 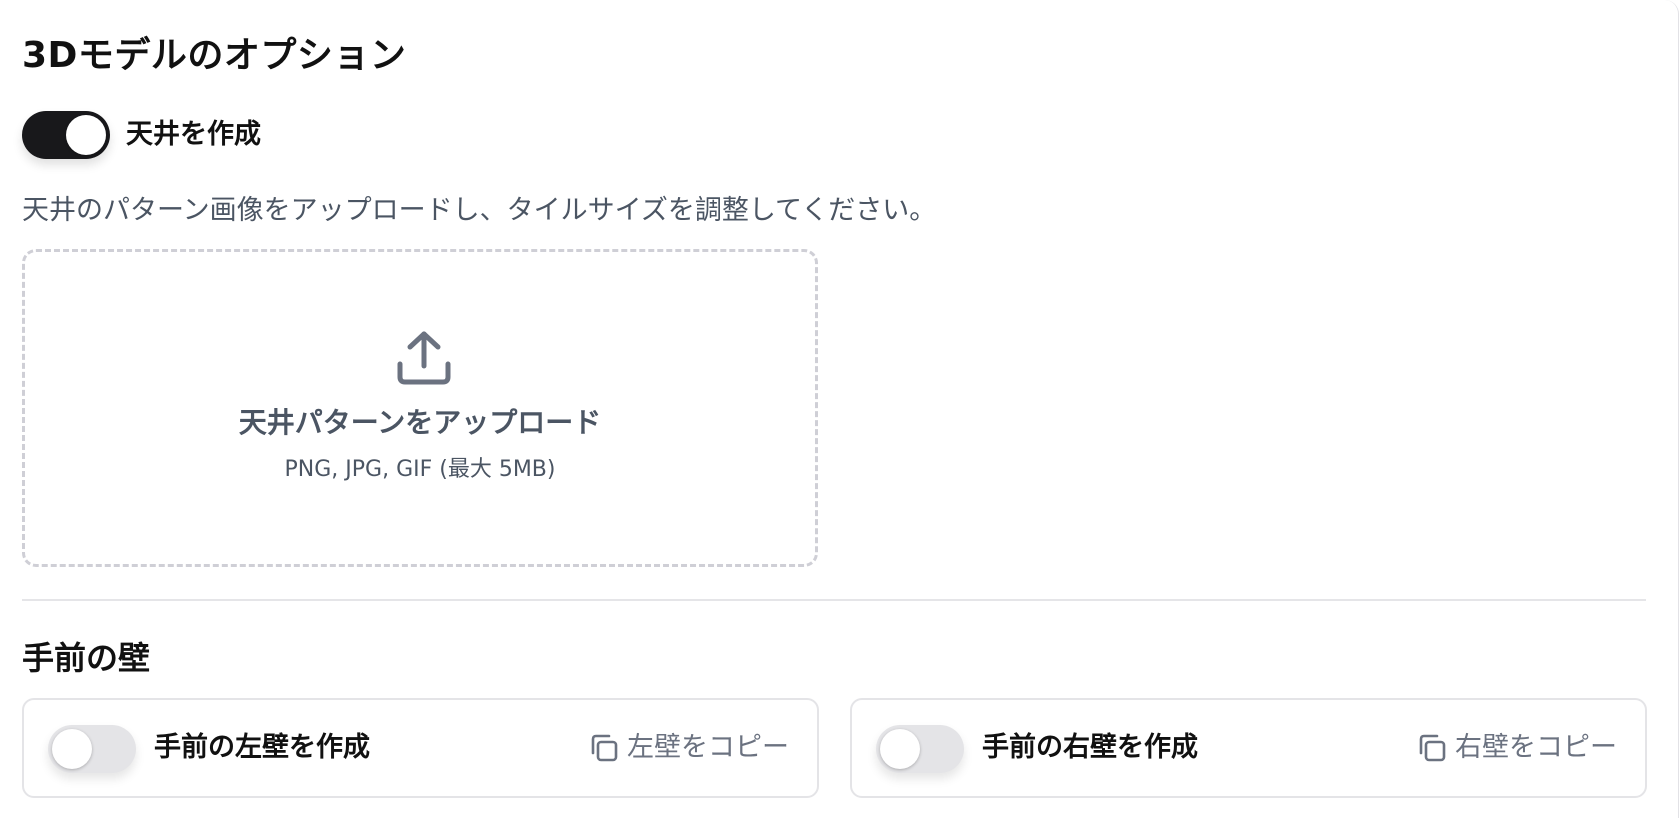 What do you see at coordinates (193, 134) in the screenshot?
I see `ceiling-toggle-label: 天井を作成` at bounding box center [193, 134].